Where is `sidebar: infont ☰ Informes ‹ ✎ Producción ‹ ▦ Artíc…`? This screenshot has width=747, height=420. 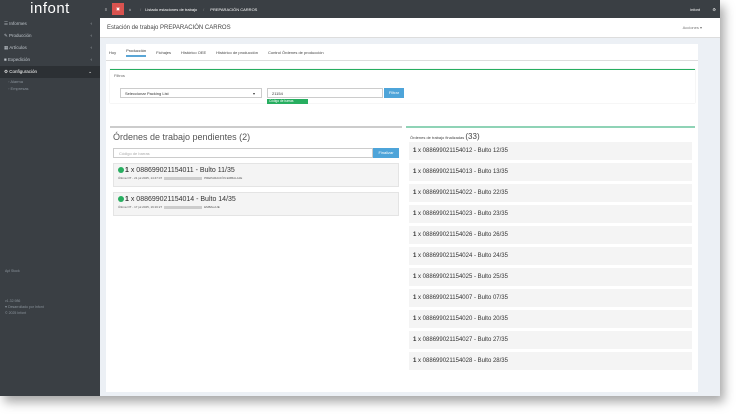 sidebar: infont ☰ Informes ‹ ✎ Producción ‹ ▦ Artíc… is located at coordinates (50, 198).